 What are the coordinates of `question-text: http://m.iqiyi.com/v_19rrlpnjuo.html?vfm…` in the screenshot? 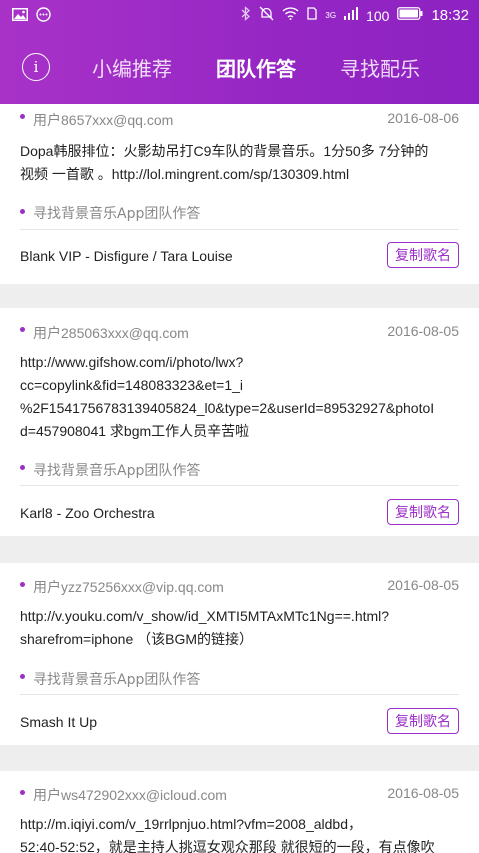 It's located at (240, 833).